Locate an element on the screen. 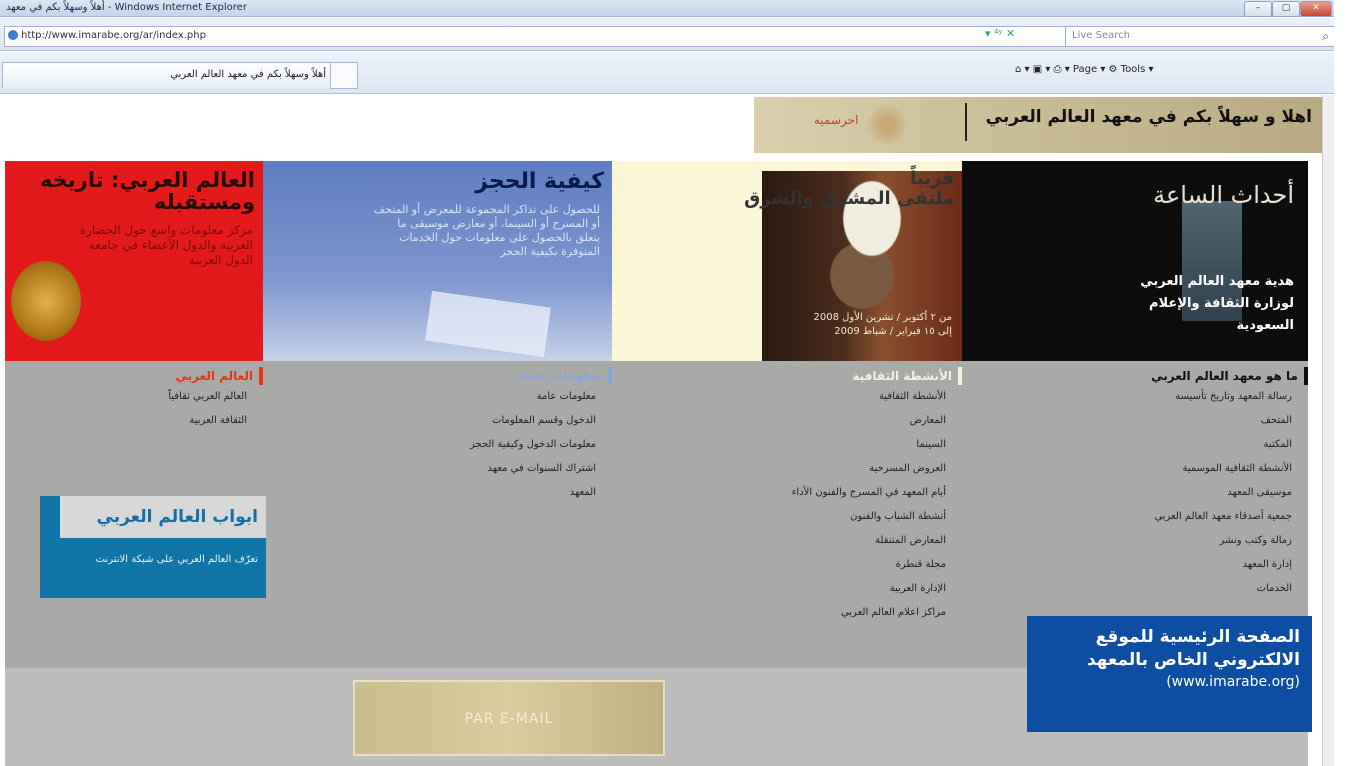 This screenshot has height=766, width=1362. list-item: معلومات الدخول وكيفية الحجز is located at coordinates (437, 445).